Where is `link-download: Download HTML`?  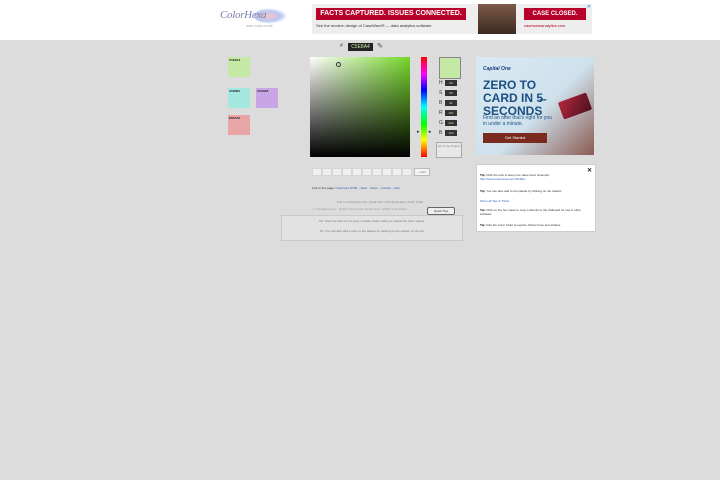
link-download: Download HTML is located at coordinates (347, 188).